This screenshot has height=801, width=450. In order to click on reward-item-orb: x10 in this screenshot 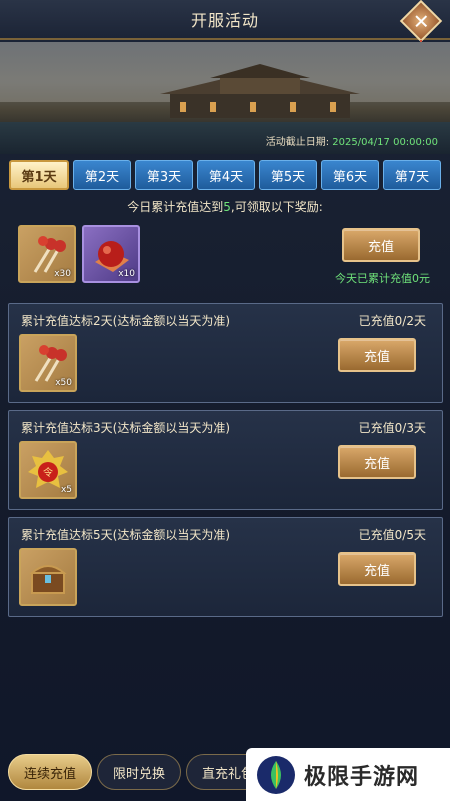, I will do `click(111, 254)`.